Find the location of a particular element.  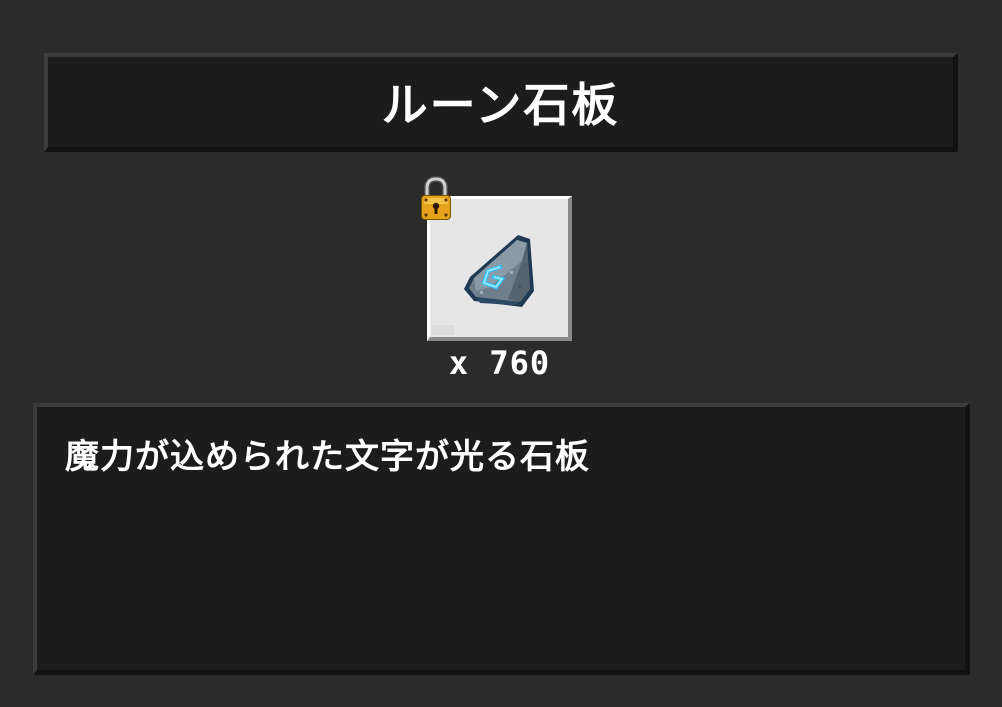

rune-stone-tablet-icon is located at coordinates (499, 271).